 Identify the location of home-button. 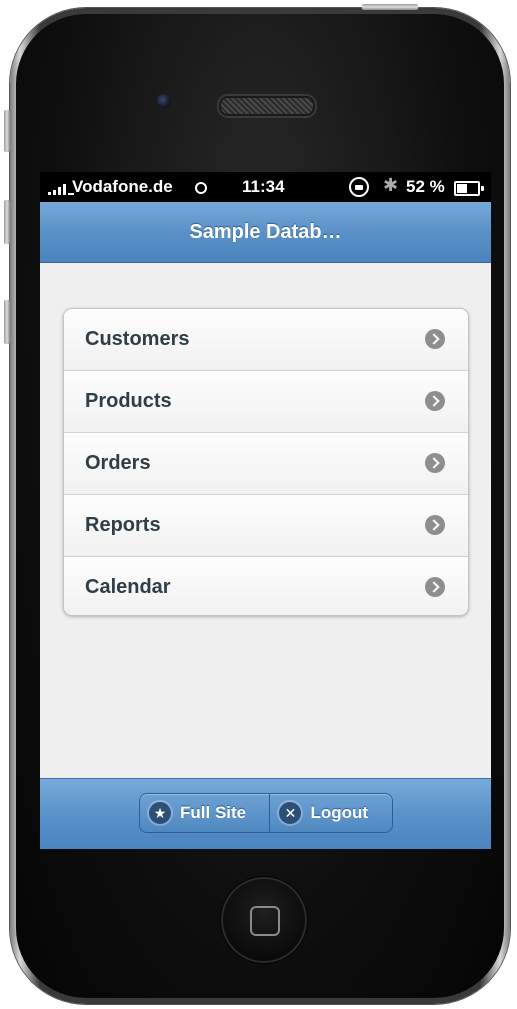
(264, 920).